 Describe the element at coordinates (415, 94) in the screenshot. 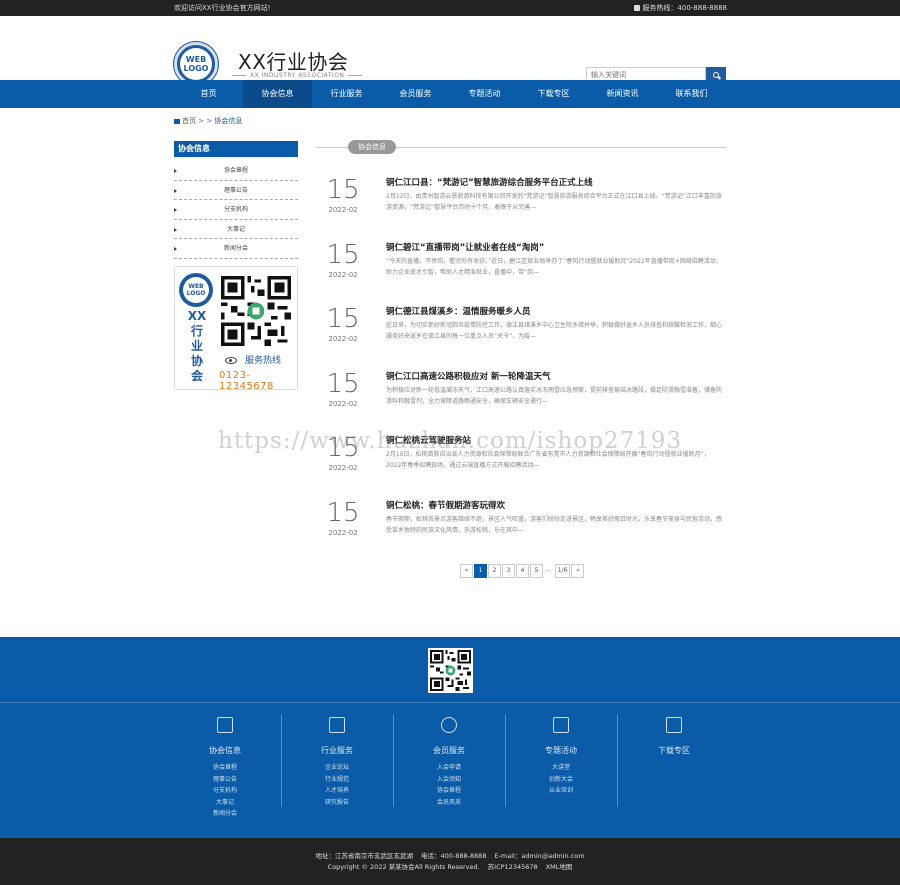

I see `nav-item-member-service: 会员服务` at that location.